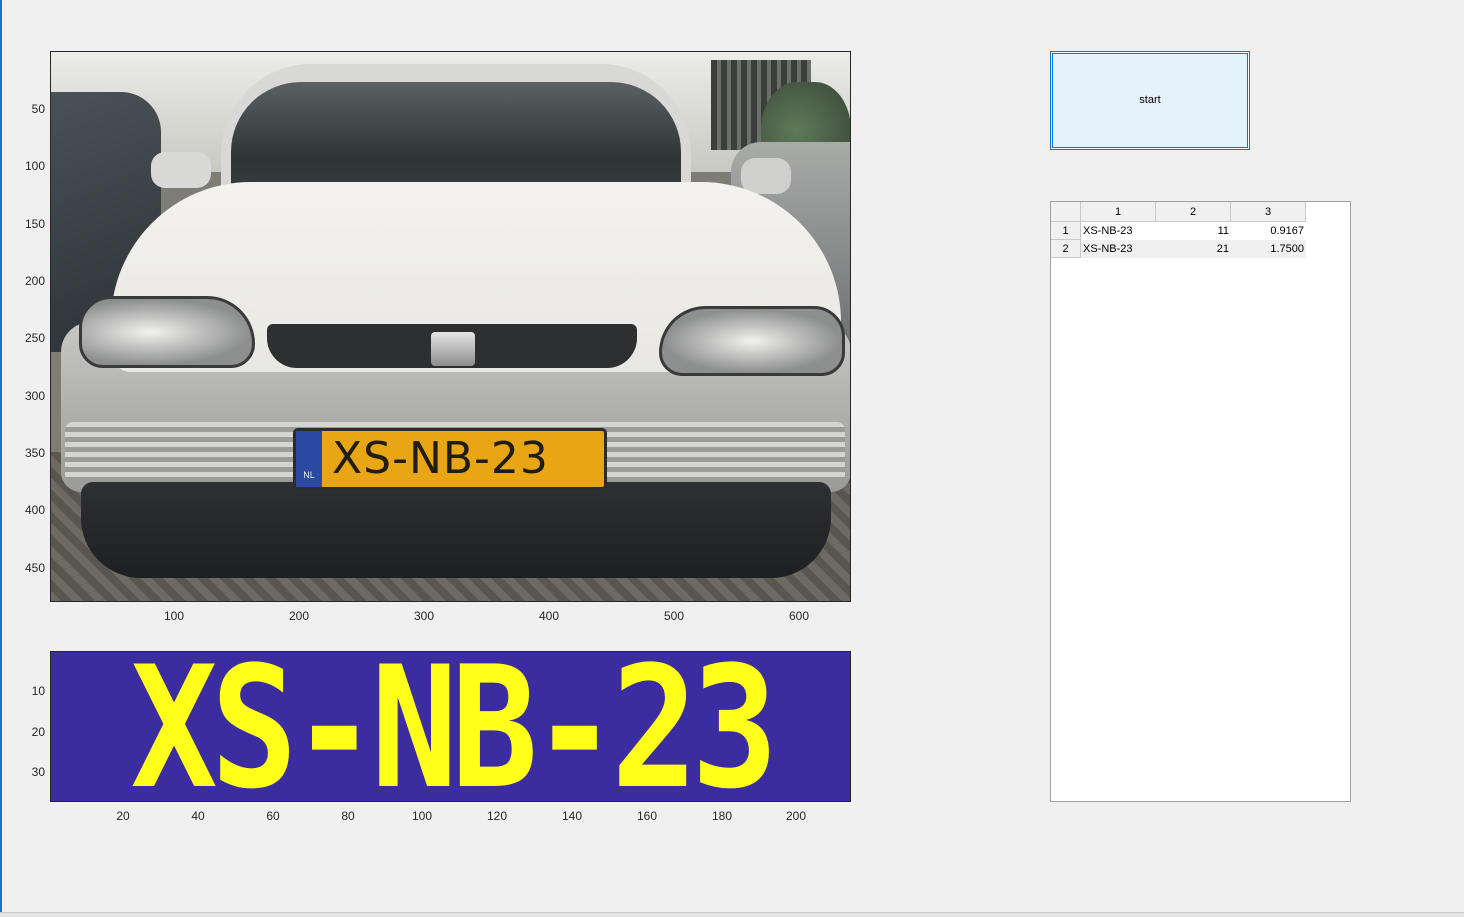  What do you see at coordinates (453, 349) in the screenshot?
I see `car-badge` at bounding box center [453, 349].